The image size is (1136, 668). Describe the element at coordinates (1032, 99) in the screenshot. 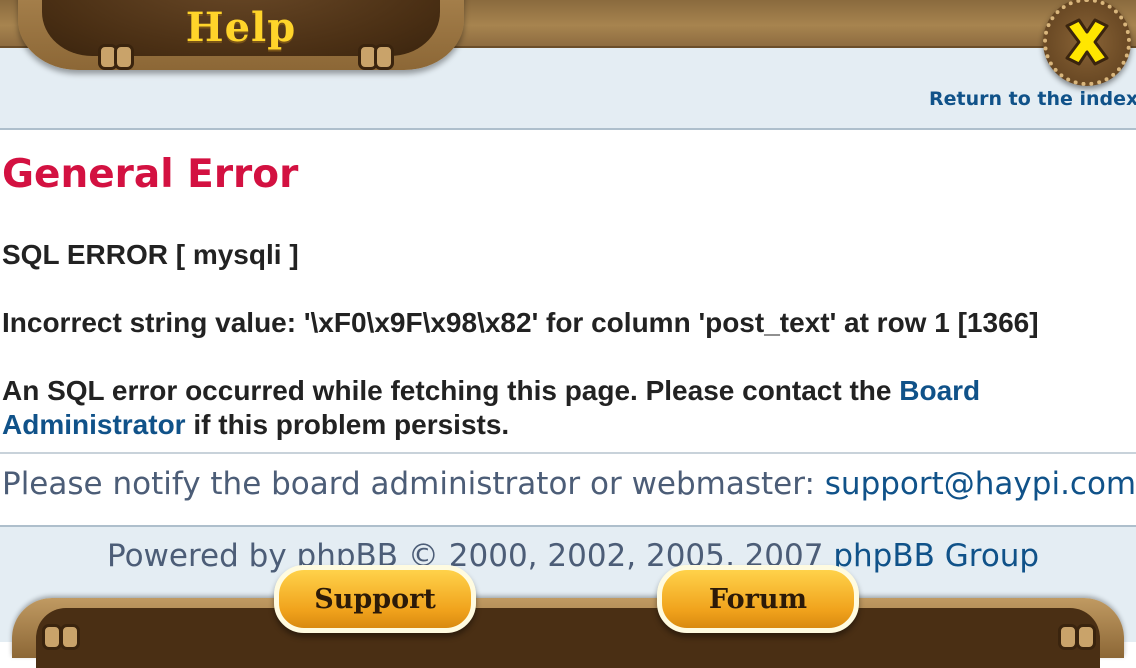

I see `return-to-index-link: Return to the index` at that location.